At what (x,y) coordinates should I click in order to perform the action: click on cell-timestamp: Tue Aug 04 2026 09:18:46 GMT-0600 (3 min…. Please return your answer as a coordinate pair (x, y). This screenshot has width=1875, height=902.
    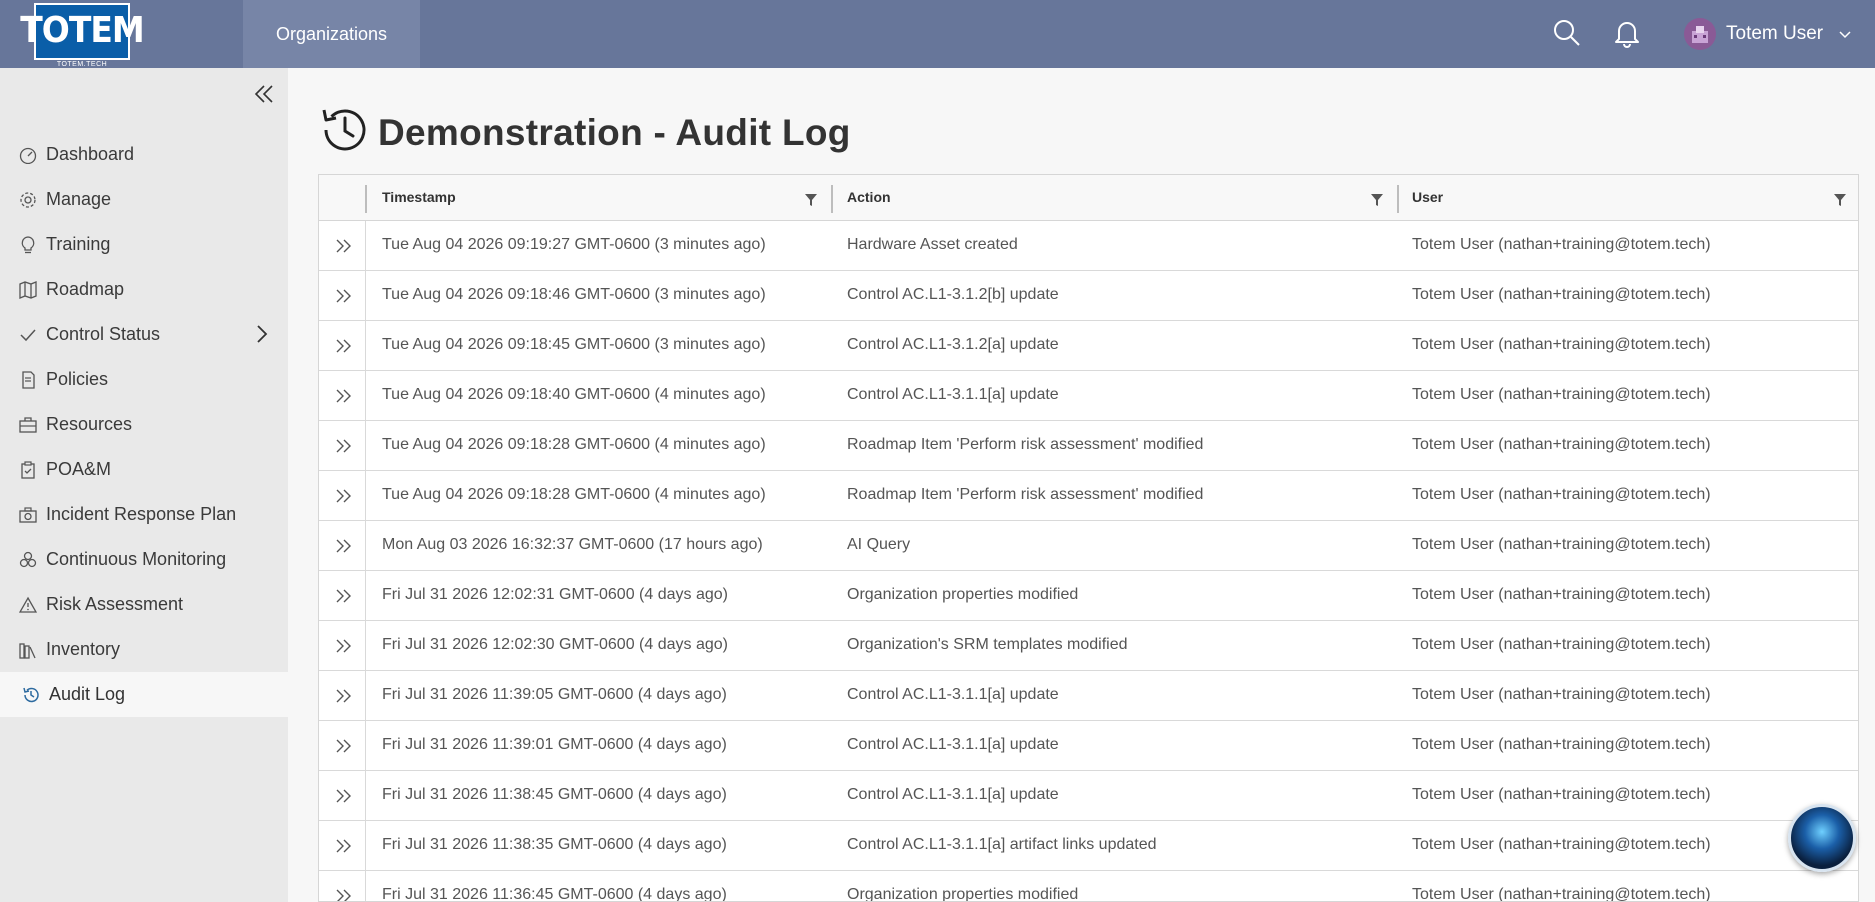
    Looking at the image, I should click on (574, 294).